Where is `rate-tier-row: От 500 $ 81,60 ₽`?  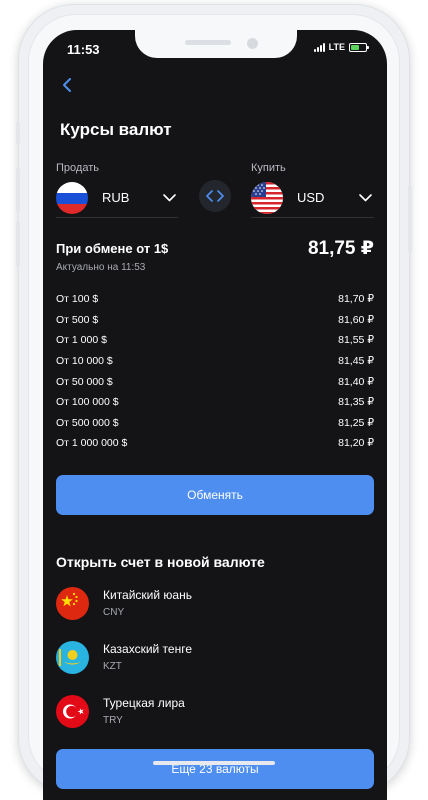
rate-tier-row: От 500 $ 81,60 ₽ is located at coordinates (215, 320).